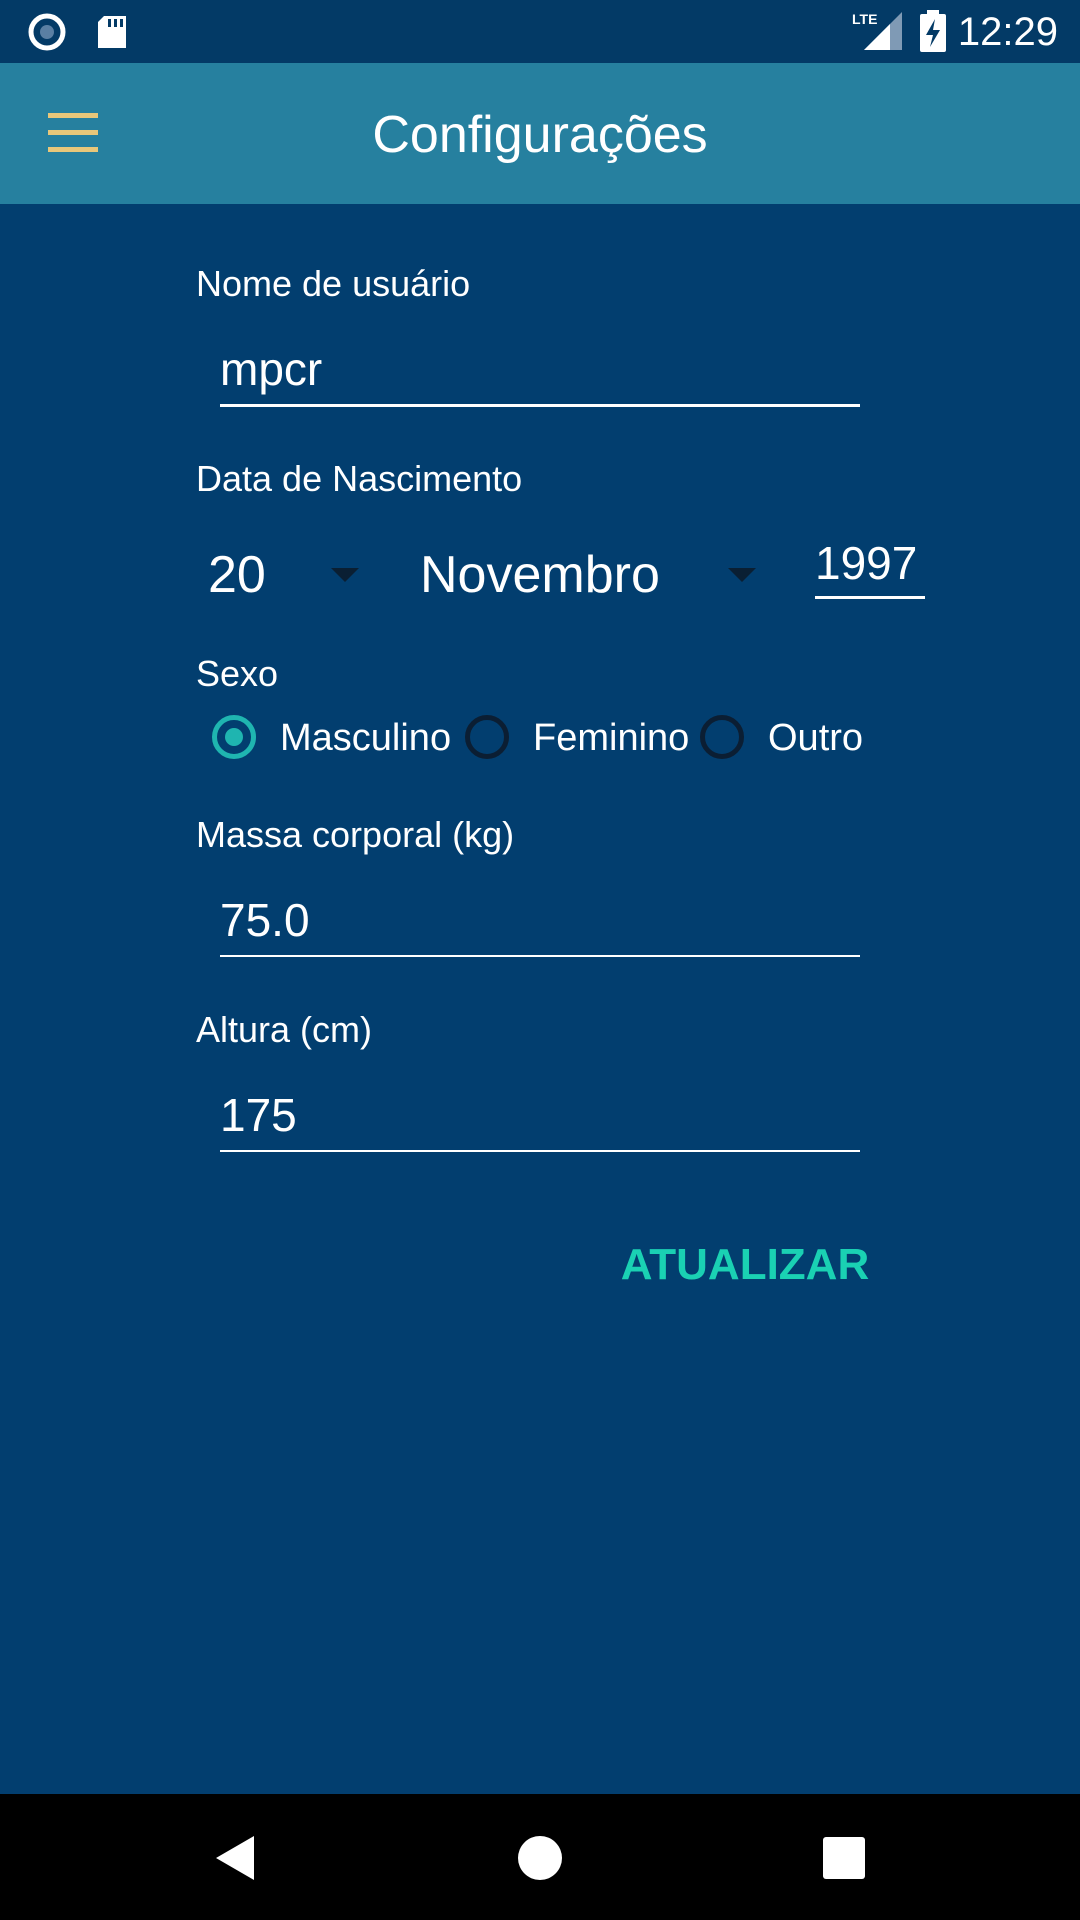  I want to click on radio-dot, so click(234, 737).